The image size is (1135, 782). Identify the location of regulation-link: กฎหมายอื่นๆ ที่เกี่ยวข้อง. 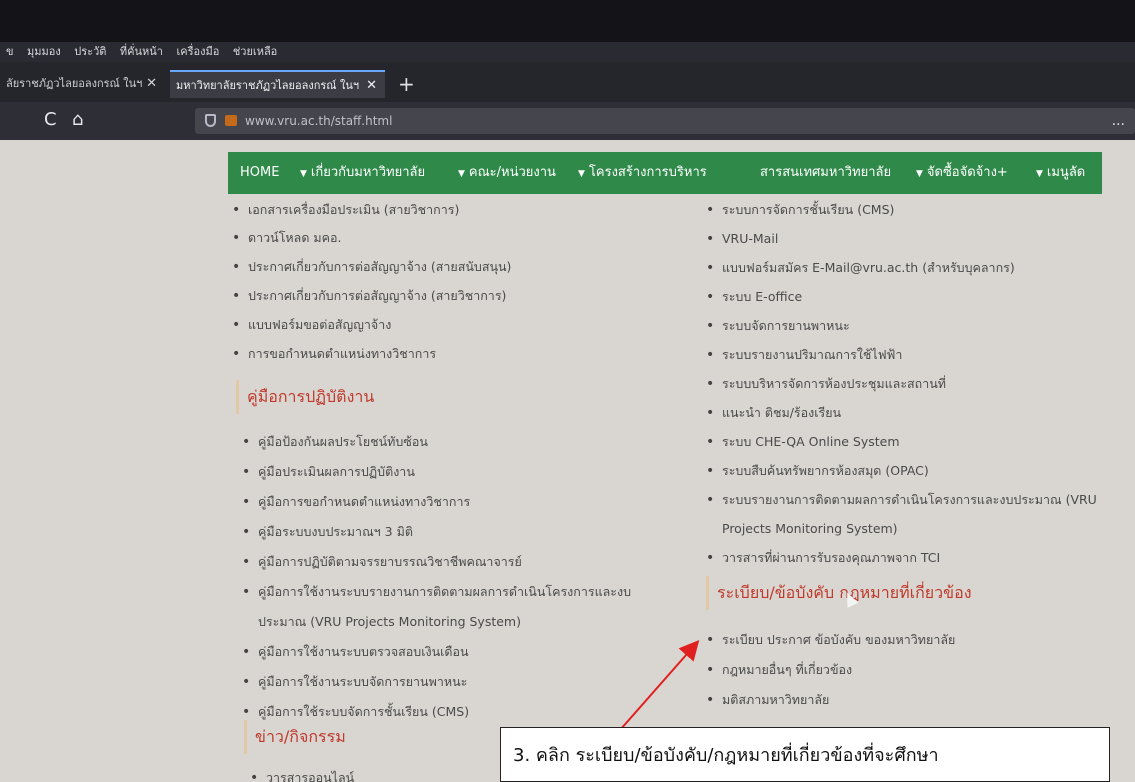
(912, 670).